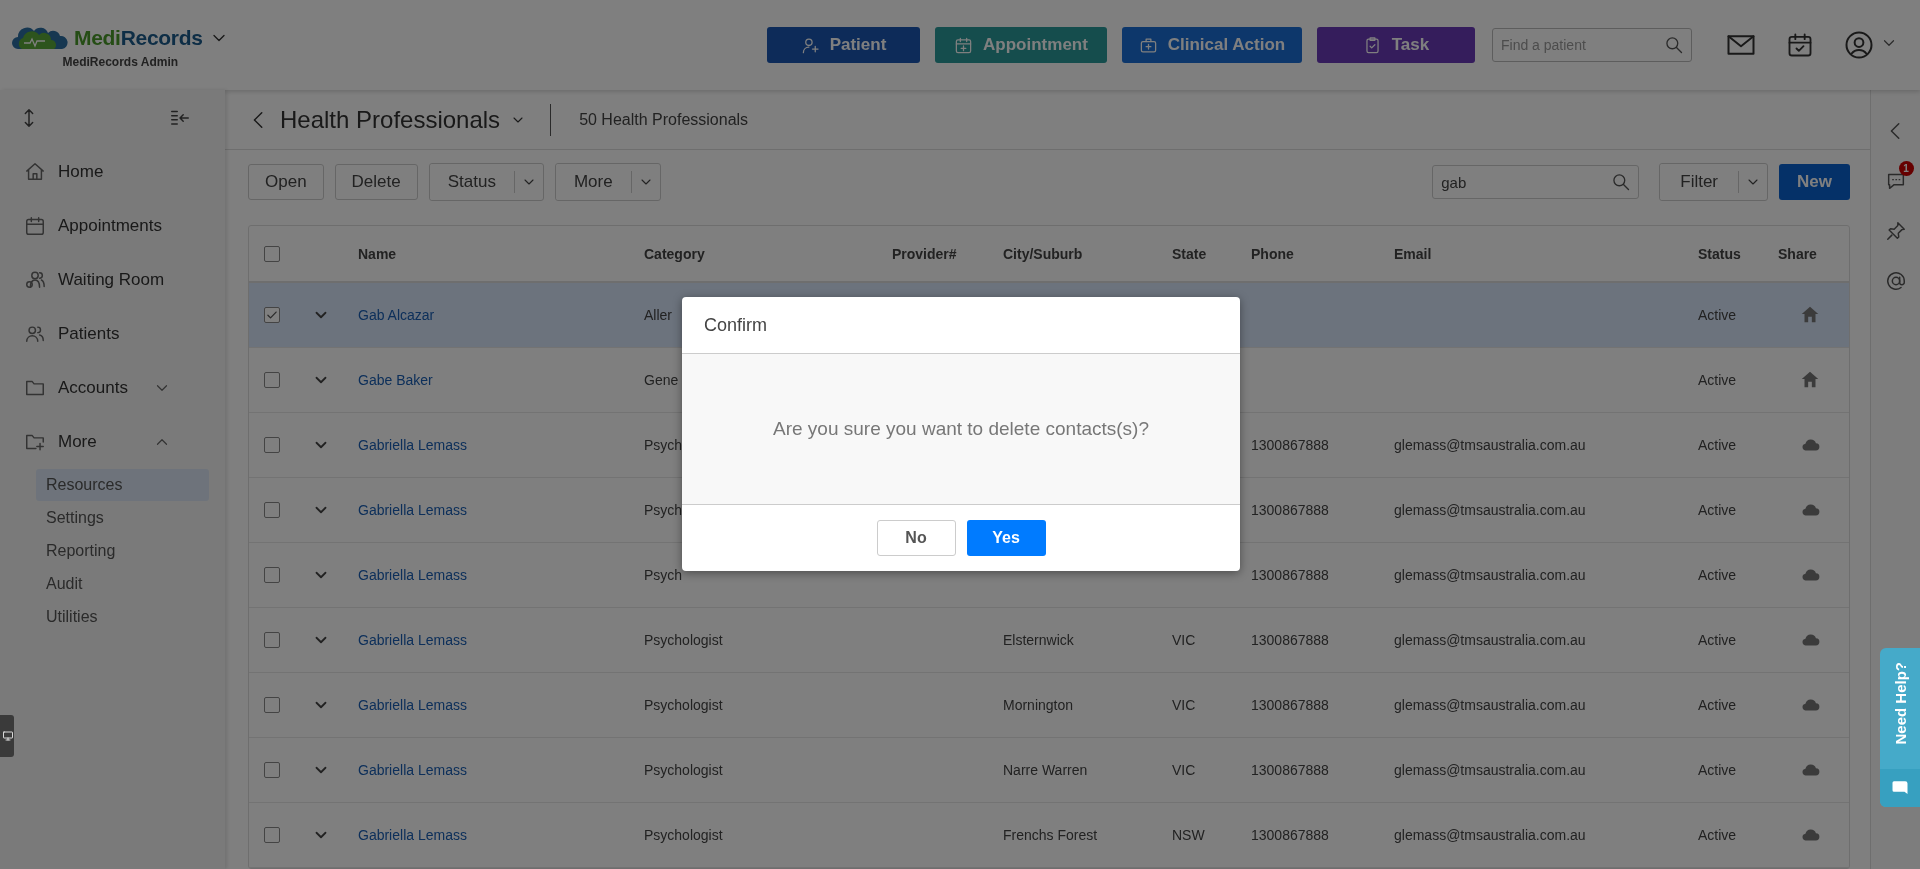 Image resolution: width=1920 pixels, height=869 pixels. What do you see at coordinates (961, 429) in the screenshot?
I see `dialog-message: Are you sure you want to delete contacts(s)?` at bounding box center [961, 429].